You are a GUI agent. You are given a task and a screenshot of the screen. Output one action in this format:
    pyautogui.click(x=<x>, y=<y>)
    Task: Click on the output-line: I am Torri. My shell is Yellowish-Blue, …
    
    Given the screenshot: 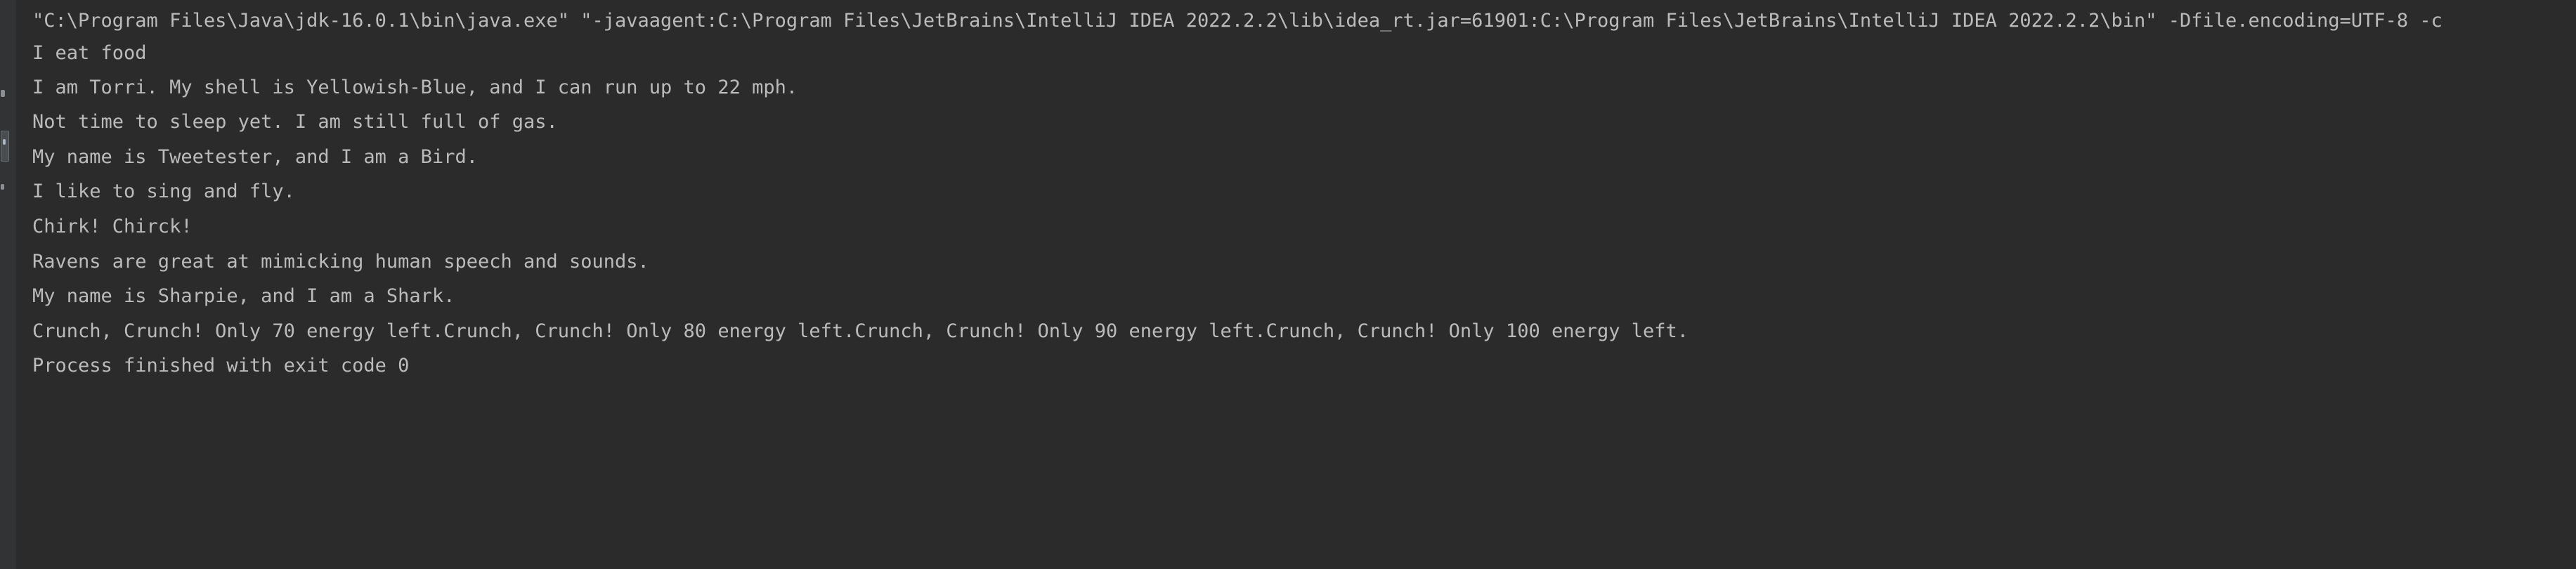 What is the action you would take?
    pyautogui.click(x=415, y=87)
    